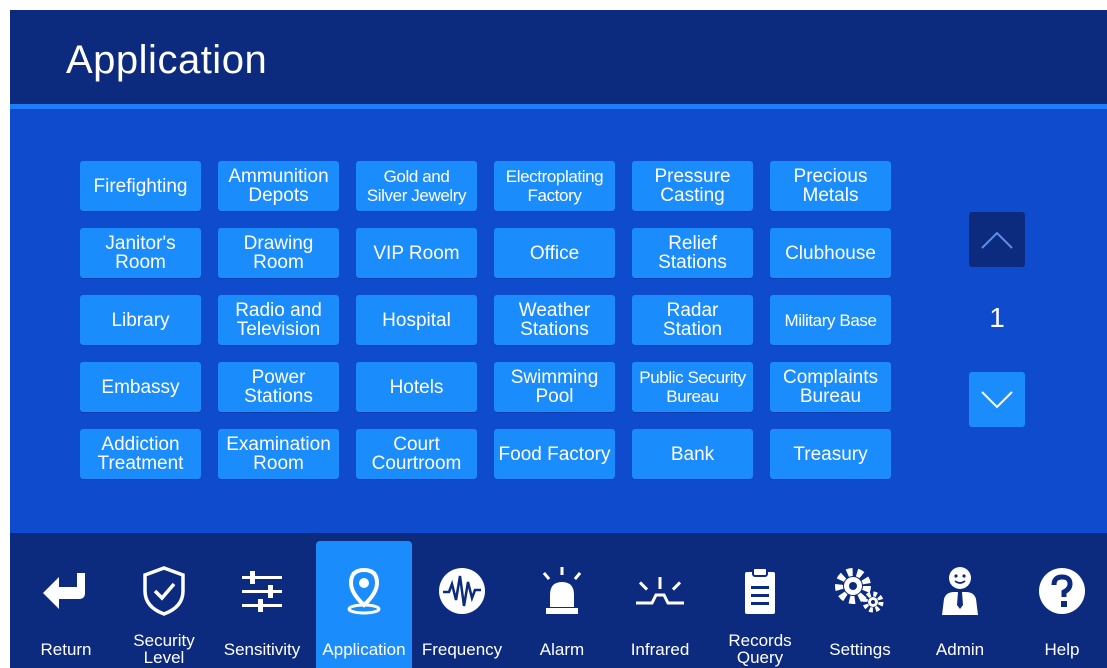  What do you see at coordinates (760, 649) in the screenshot?
I see `toolbar-label: Records Query` at bounding box center [760, 649].